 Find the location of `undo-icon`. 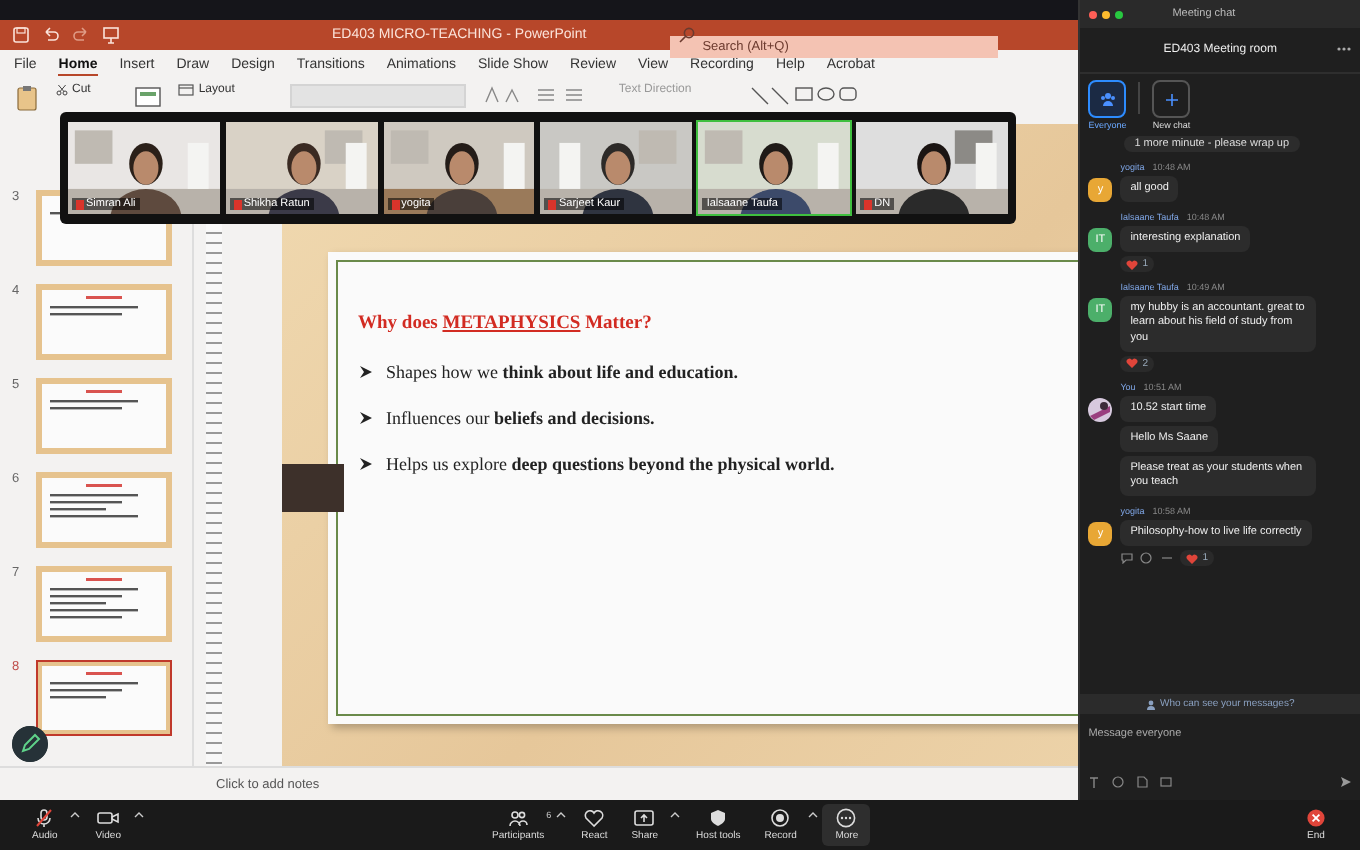

undo-icon is located at coordinates (51, 35).